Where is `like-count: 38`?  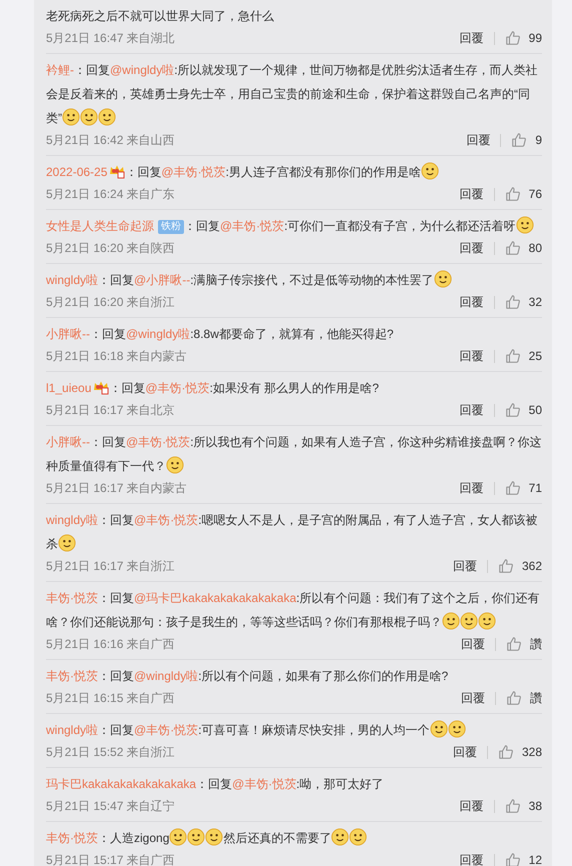
like-count: 38 is located at coordinates (535, 806).